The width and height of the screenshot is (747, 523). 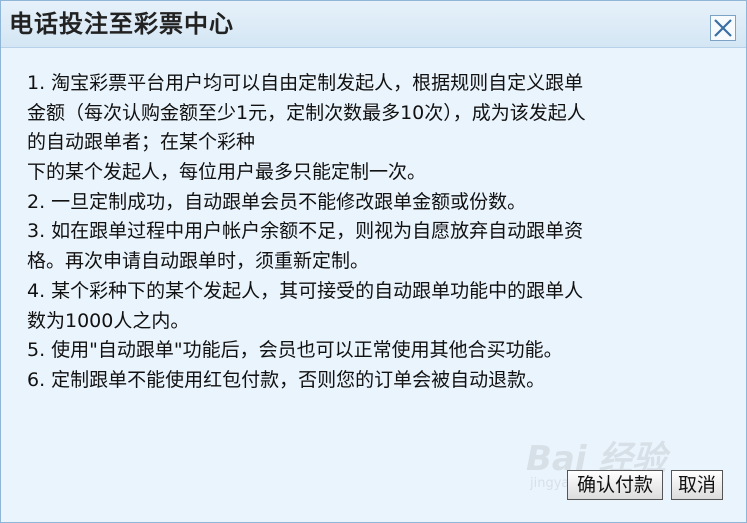 What do you see at coordinates (286, 379) in the screenshot?
I see `content-line: 6. 定制跟单不能使用红包付款，否则您的订单会被自动退款。` at bounding box center [286, 379].